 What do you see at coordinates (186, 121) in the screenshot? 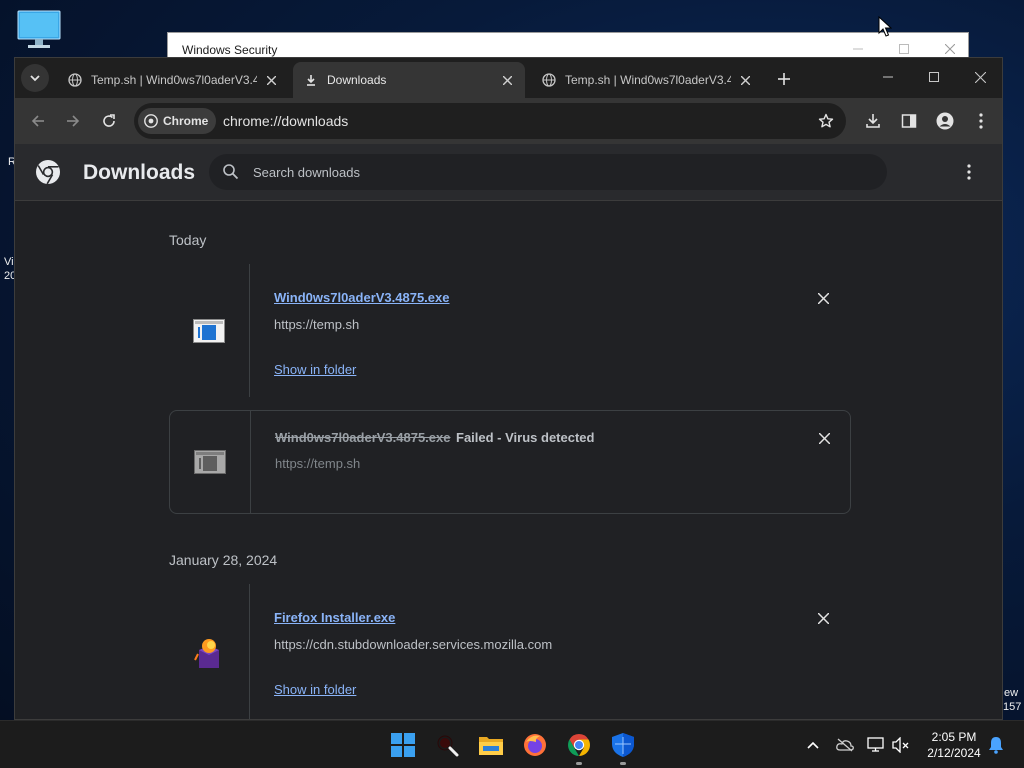
I see `chip-label: Chrome` at bounding box center [186, 121].